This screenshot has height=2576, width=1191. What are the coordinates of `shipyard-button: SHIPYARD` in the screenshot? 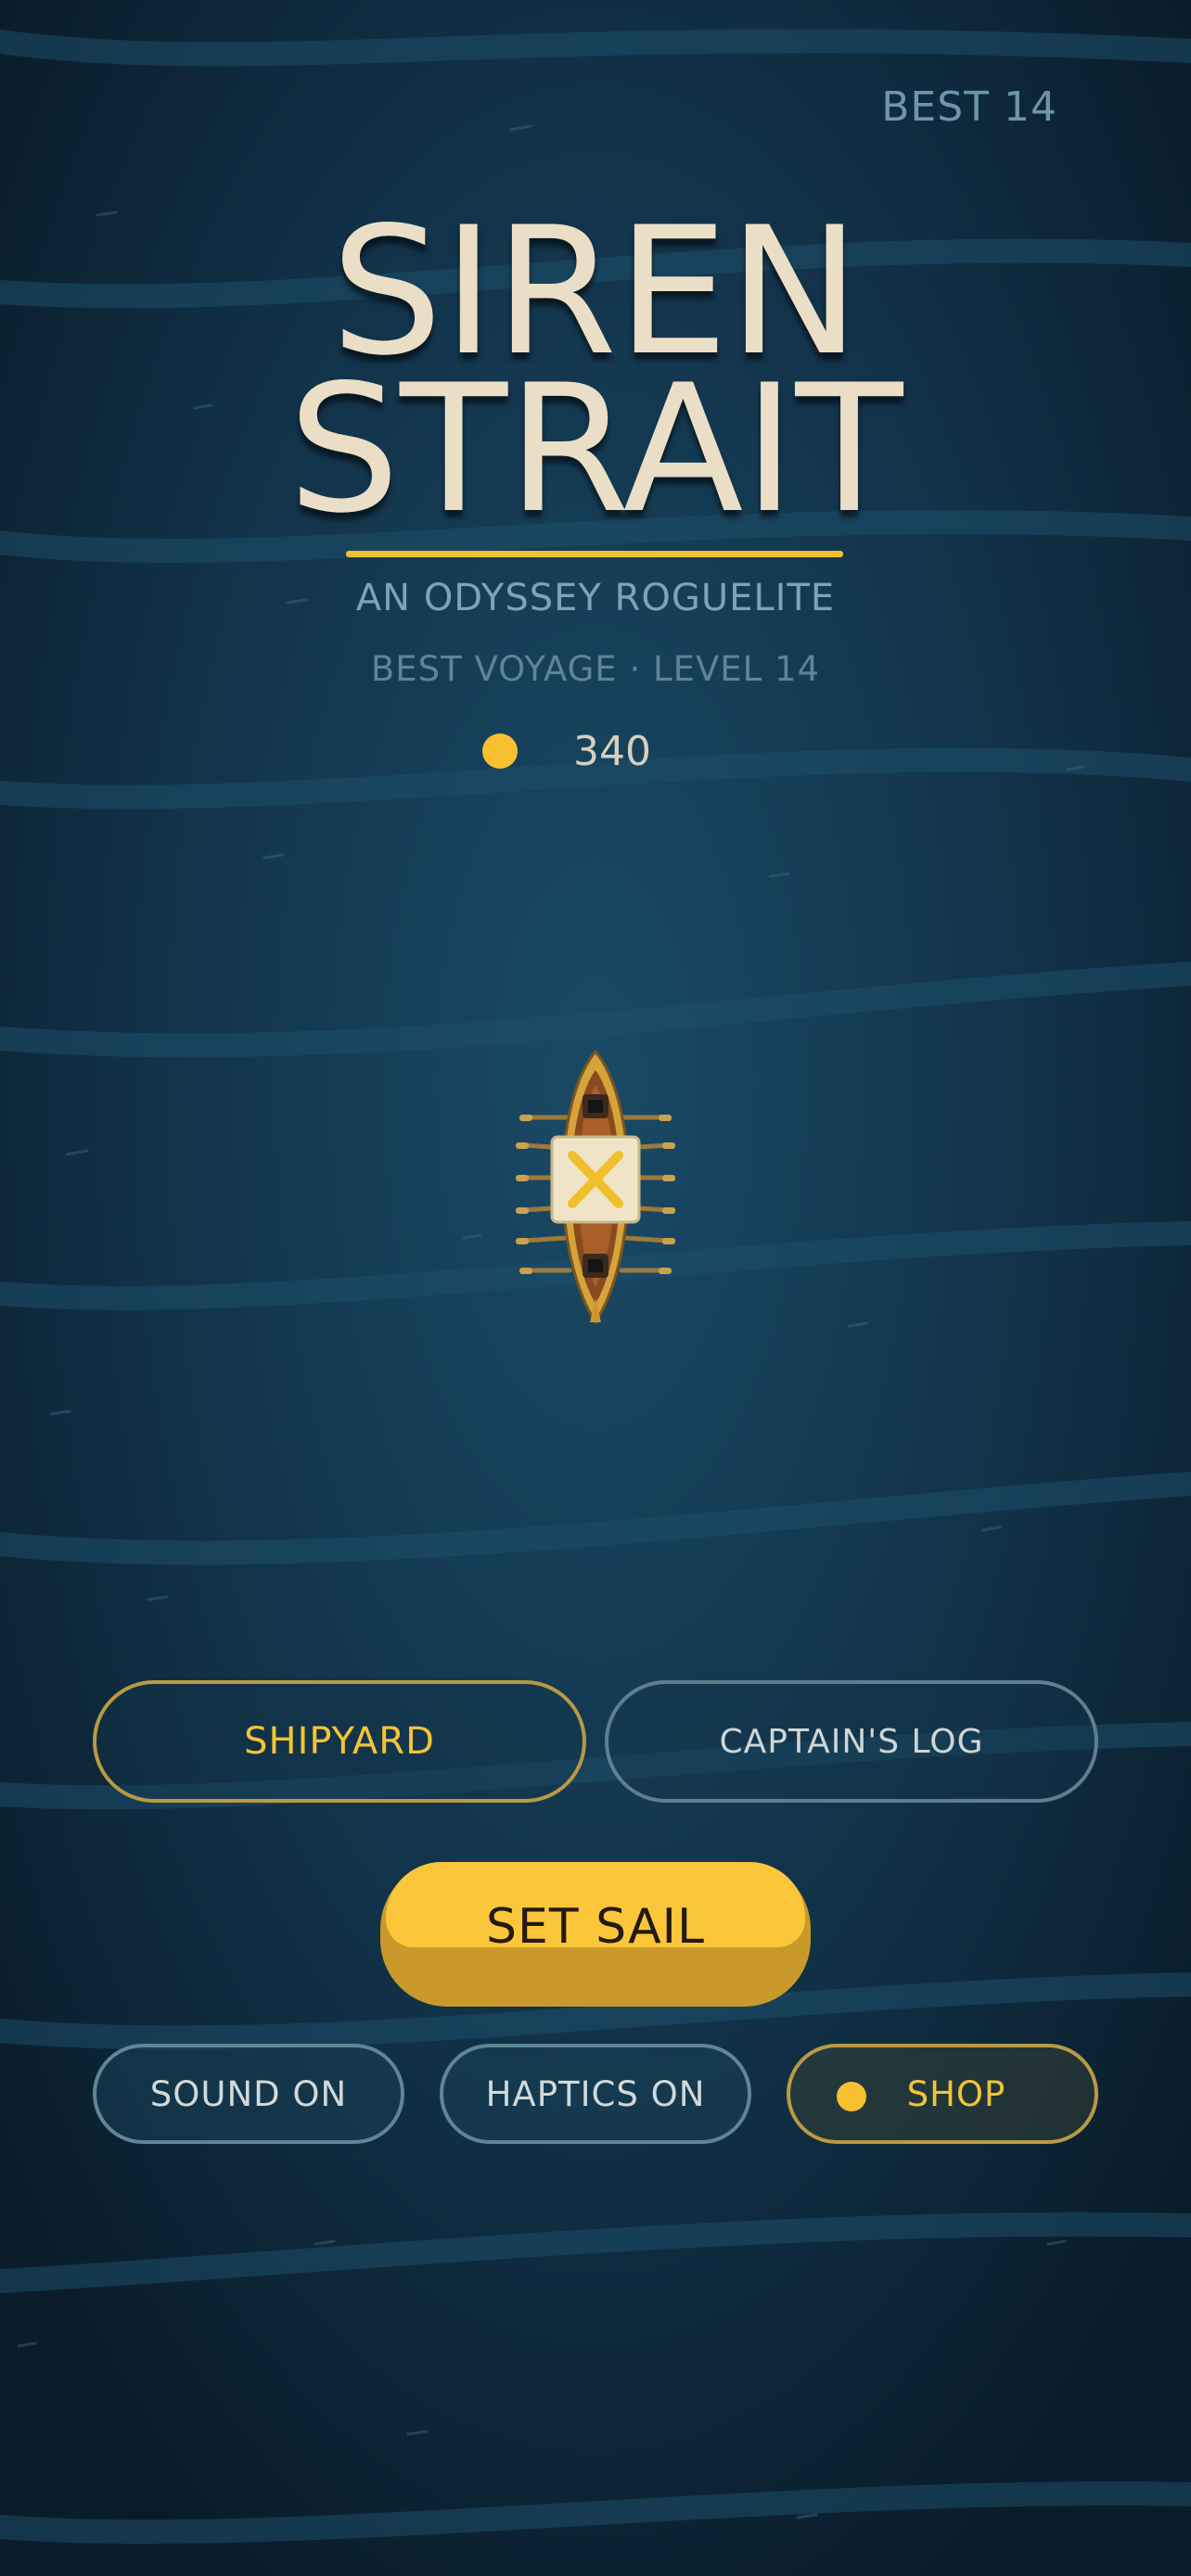 It's located at (339, 1741).